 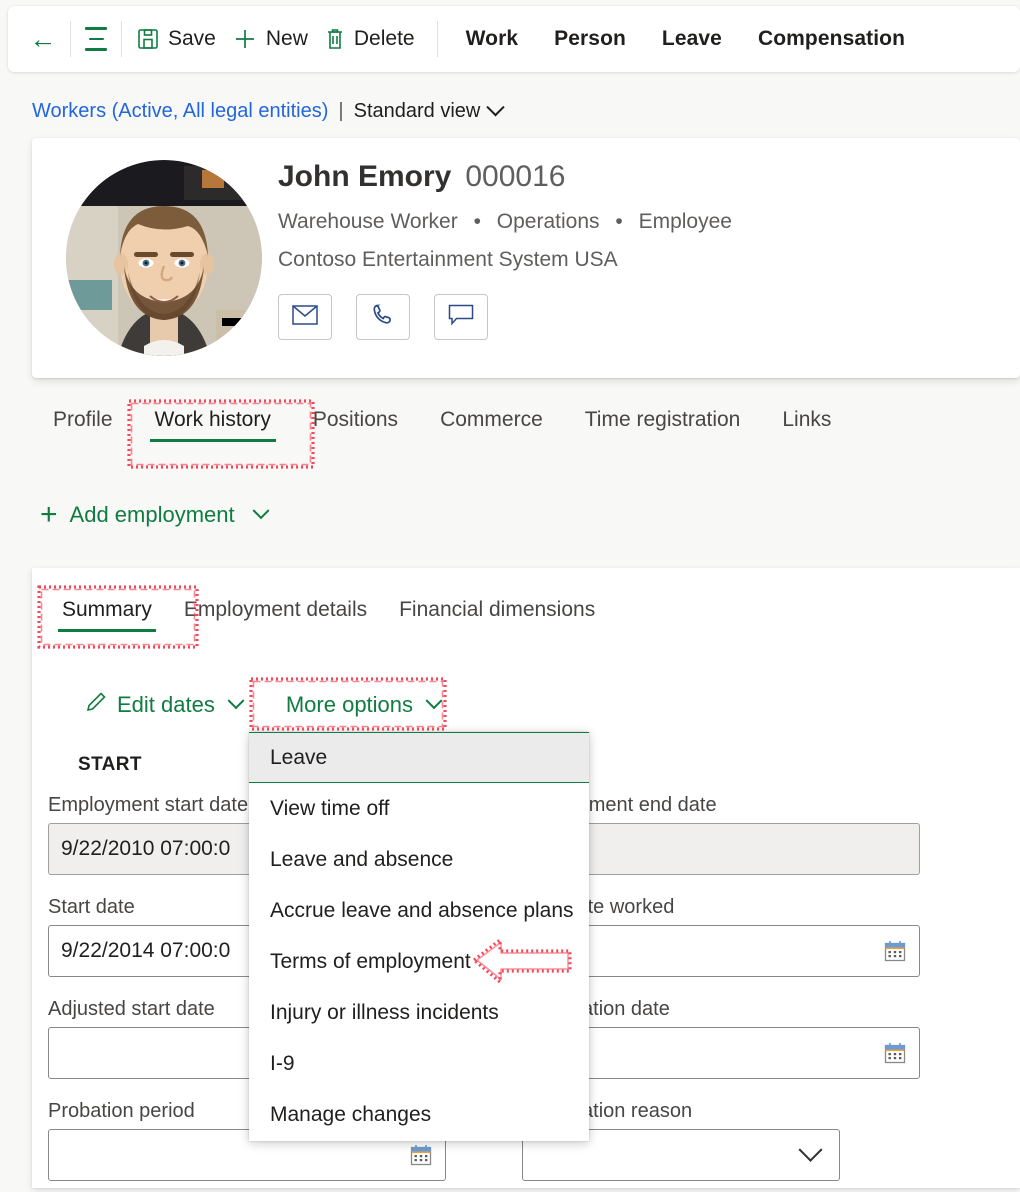 I want to click on add-employment-button: + Add employment, so click(x=155, y=514).